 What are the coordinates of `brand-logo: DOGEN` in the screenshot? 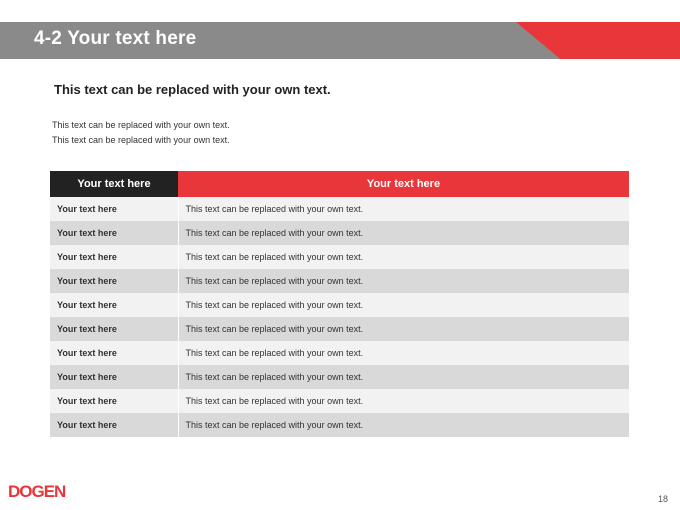 It's located at (37, 492).